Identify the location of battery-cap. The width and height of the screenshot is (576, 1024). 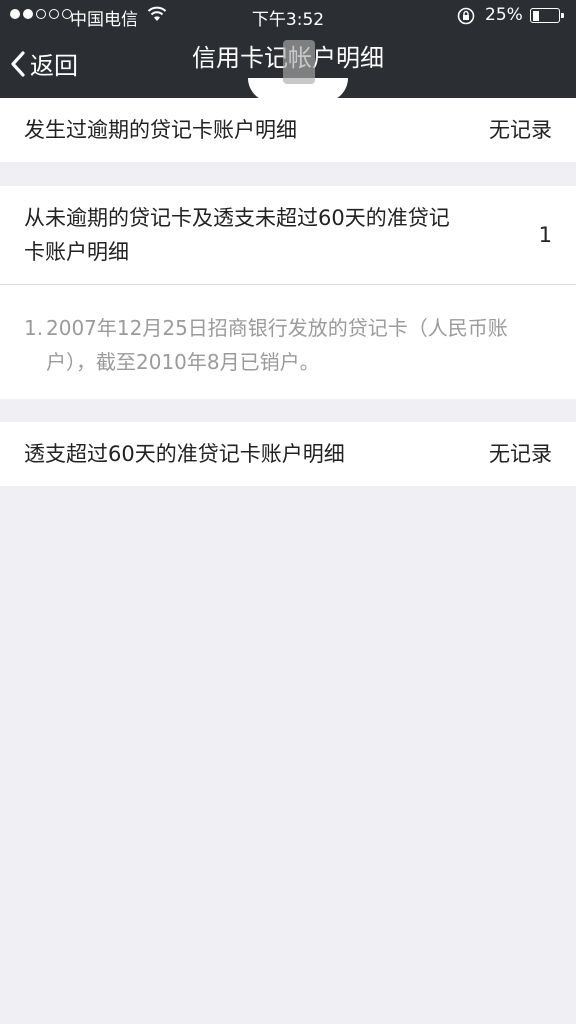
(562, 15).